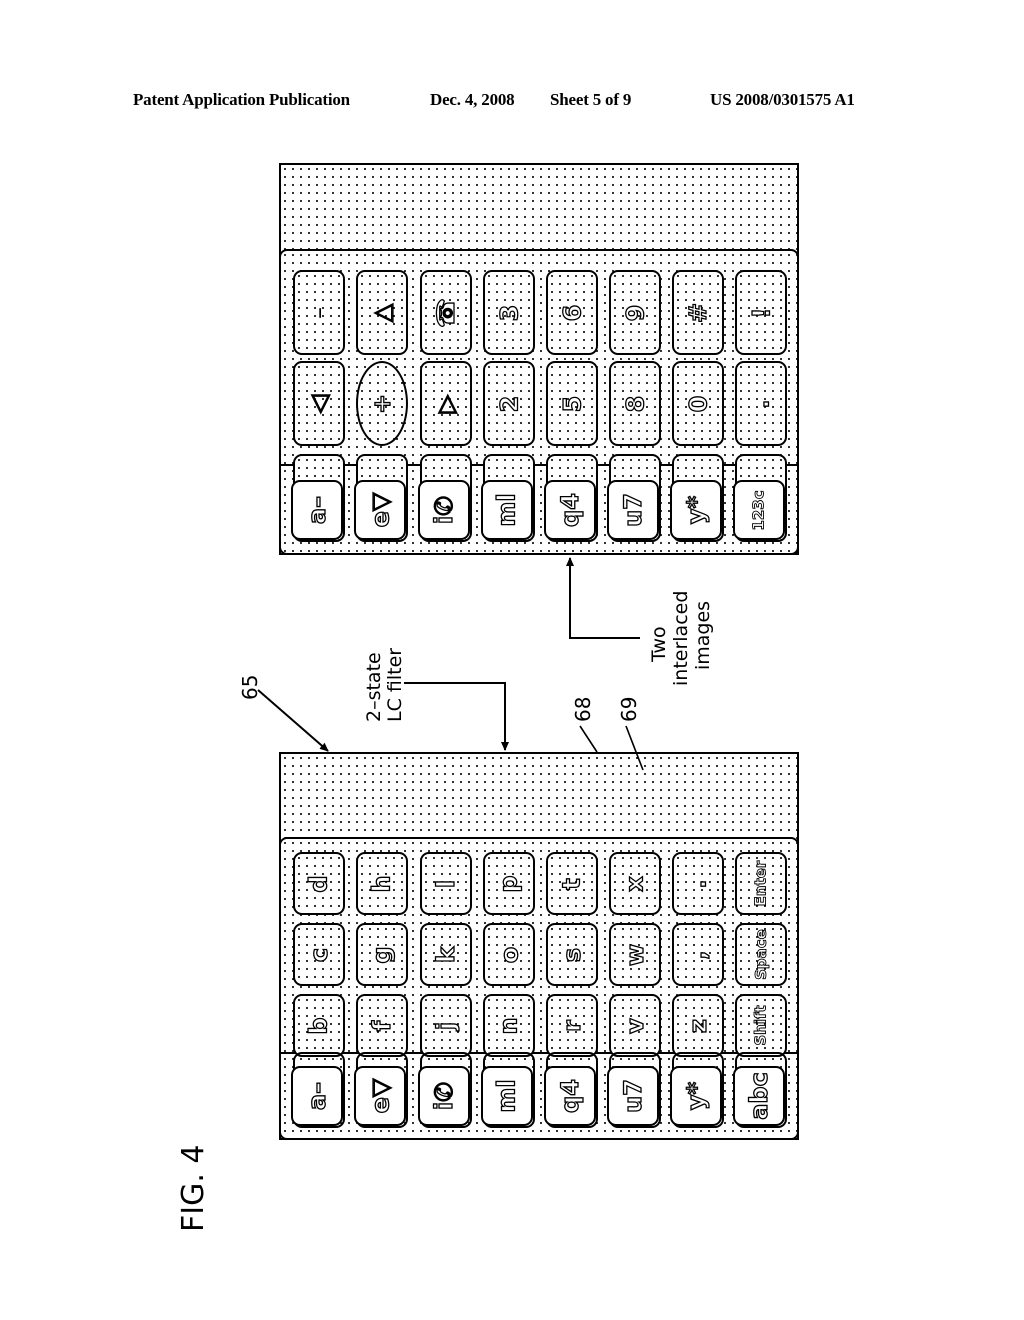 Image resolution: width=1024 pixels, height=1320 pixels. What do you see at coordinates (659, 644) in the screenshot?
I see `interlaced-label-line1: Two` at bounding box center [659, 644].